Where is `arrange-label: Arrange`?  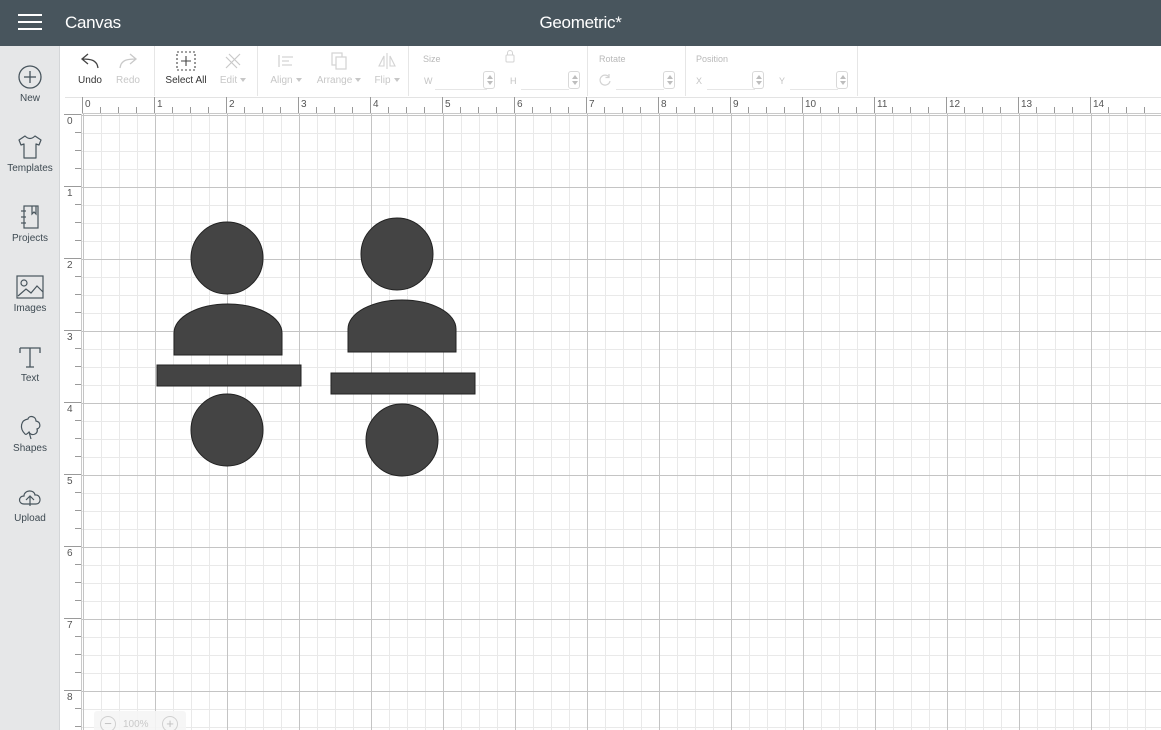 arrange-label: Arrange is located at coordinates (334, 80).